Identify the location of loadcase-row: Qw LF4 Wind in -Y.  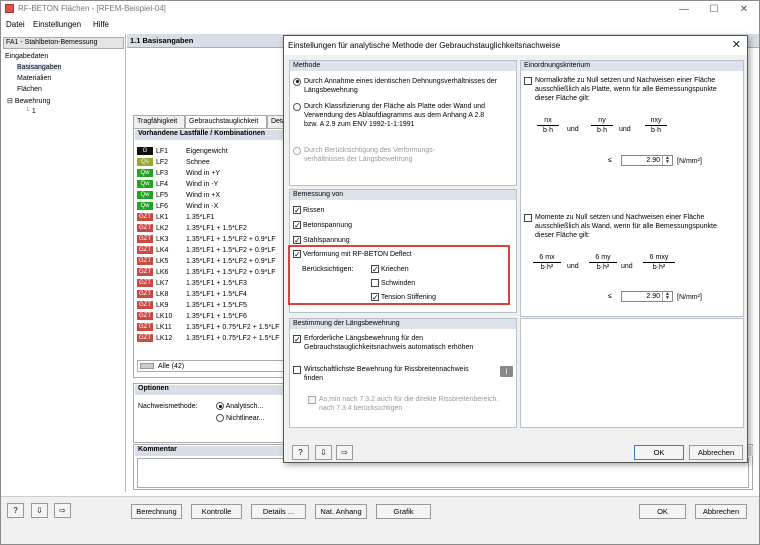
(177, 185).